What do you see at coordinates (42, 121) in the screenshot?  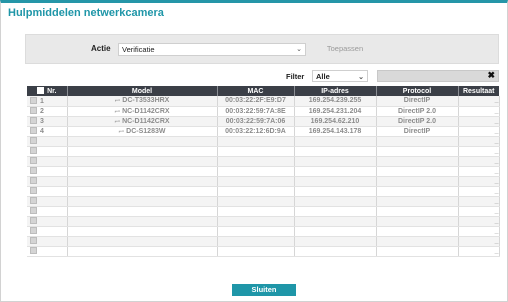 I see `row-number: 3` at bounding box center [42, 121].